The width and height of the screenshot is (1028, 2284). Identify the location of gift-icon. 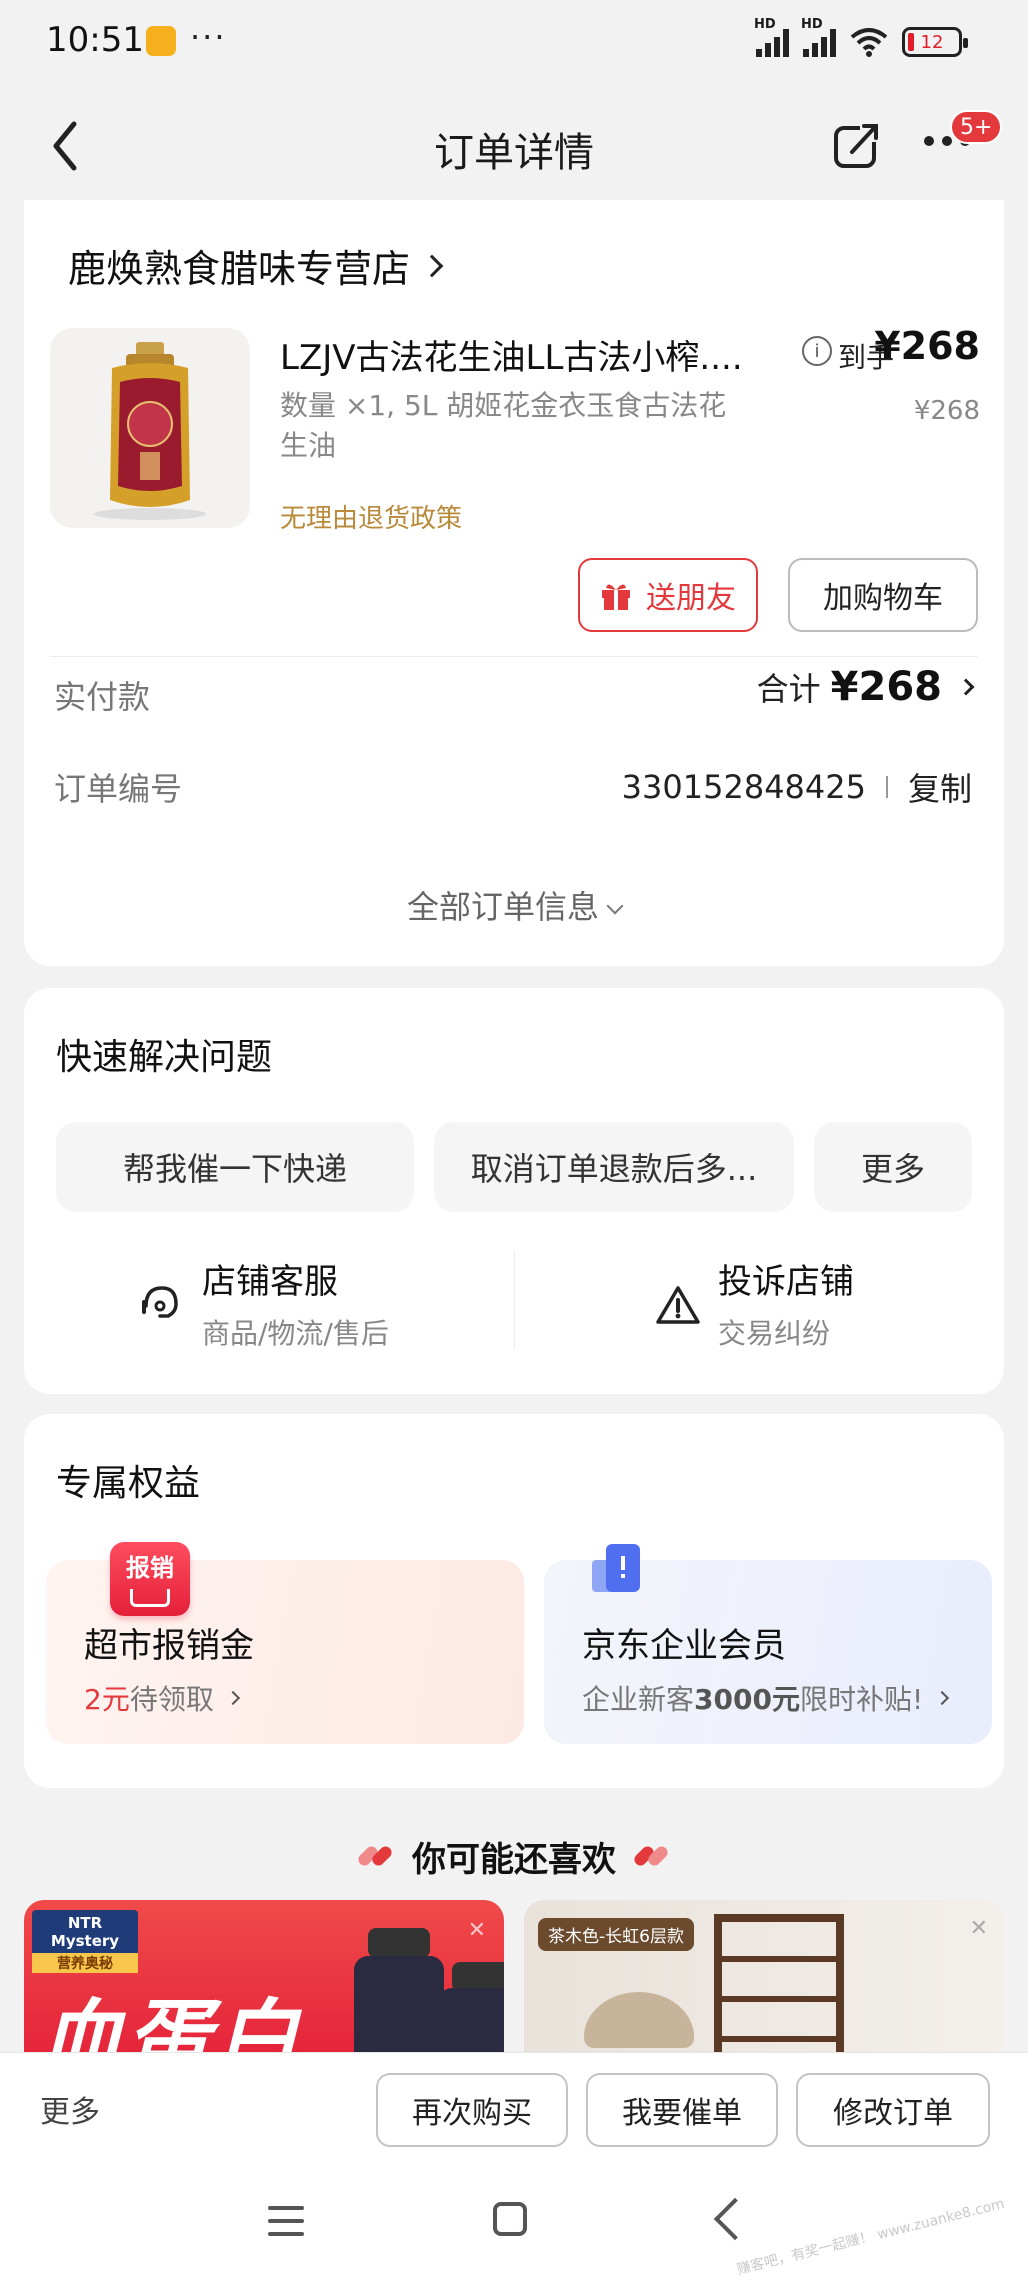
(616, 597).